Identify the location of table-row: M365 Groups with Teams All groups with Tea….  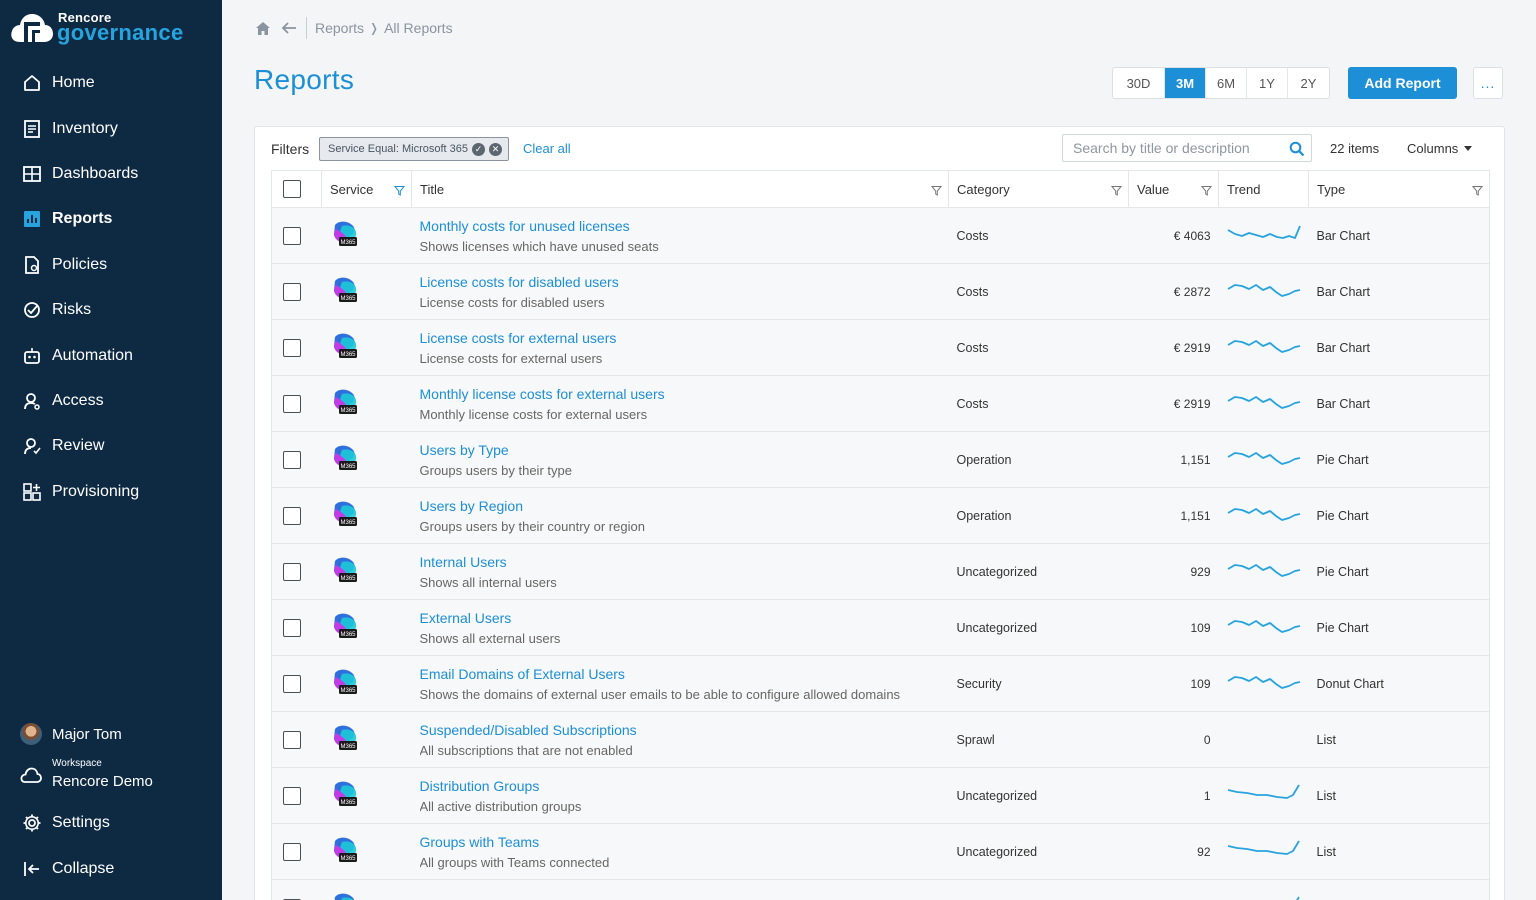
(880, 851).